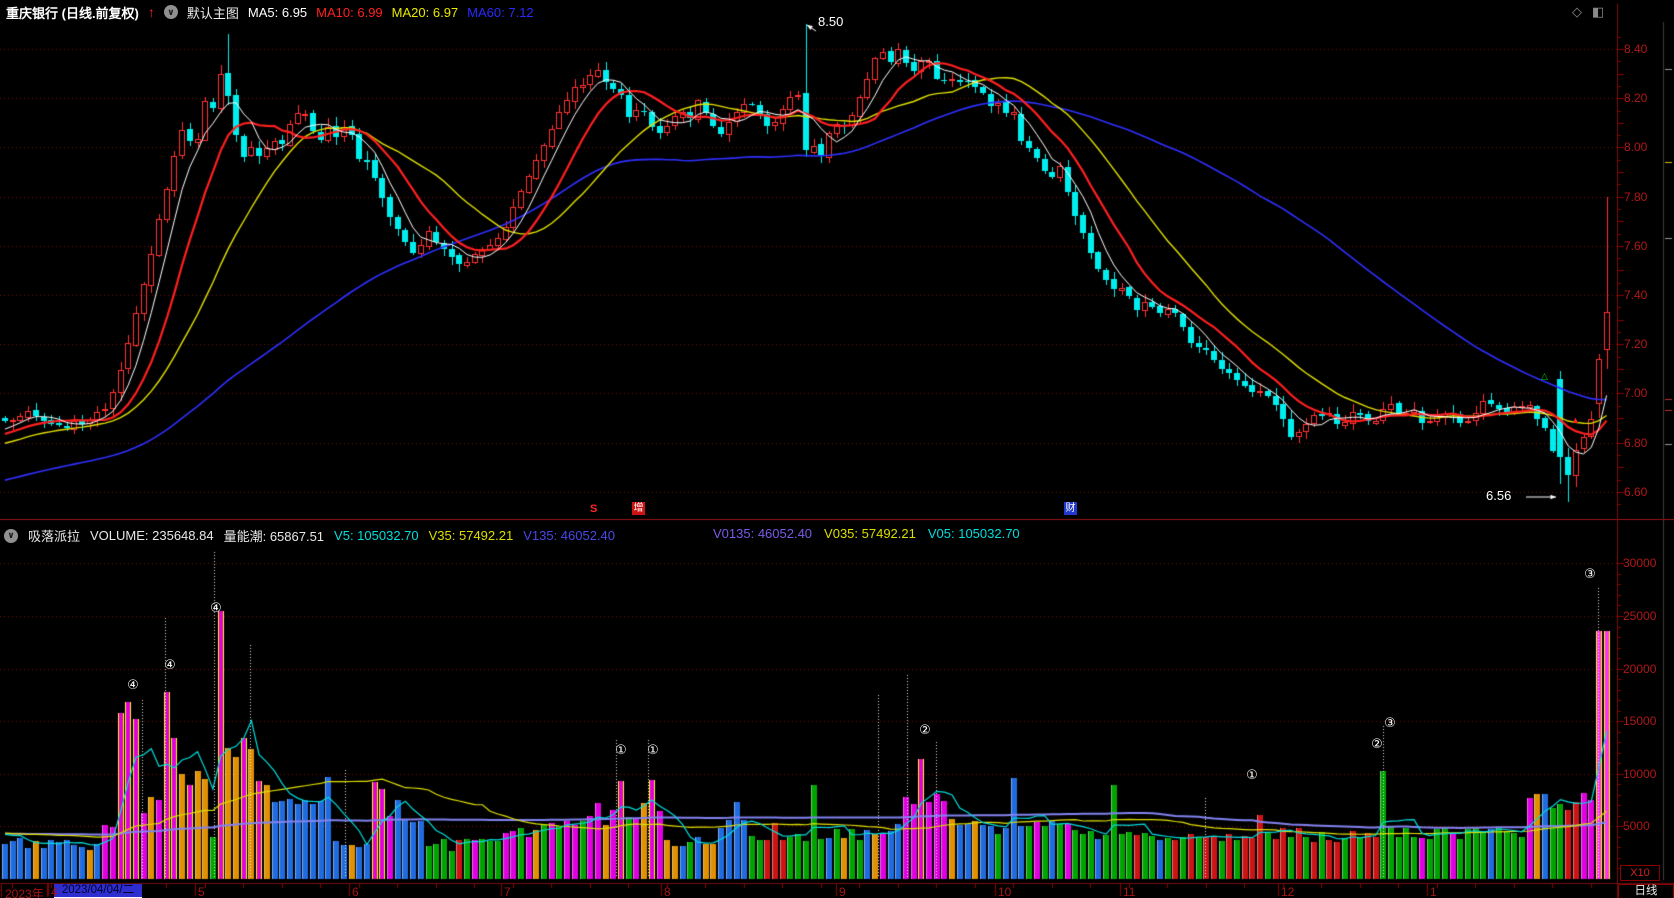 Image resolution: width=1674 pixels, height=898 pixels. Describe the element at coordinates (98, 891) in the screenshot. I see `date-box: 2023/04/04/二` at that location.